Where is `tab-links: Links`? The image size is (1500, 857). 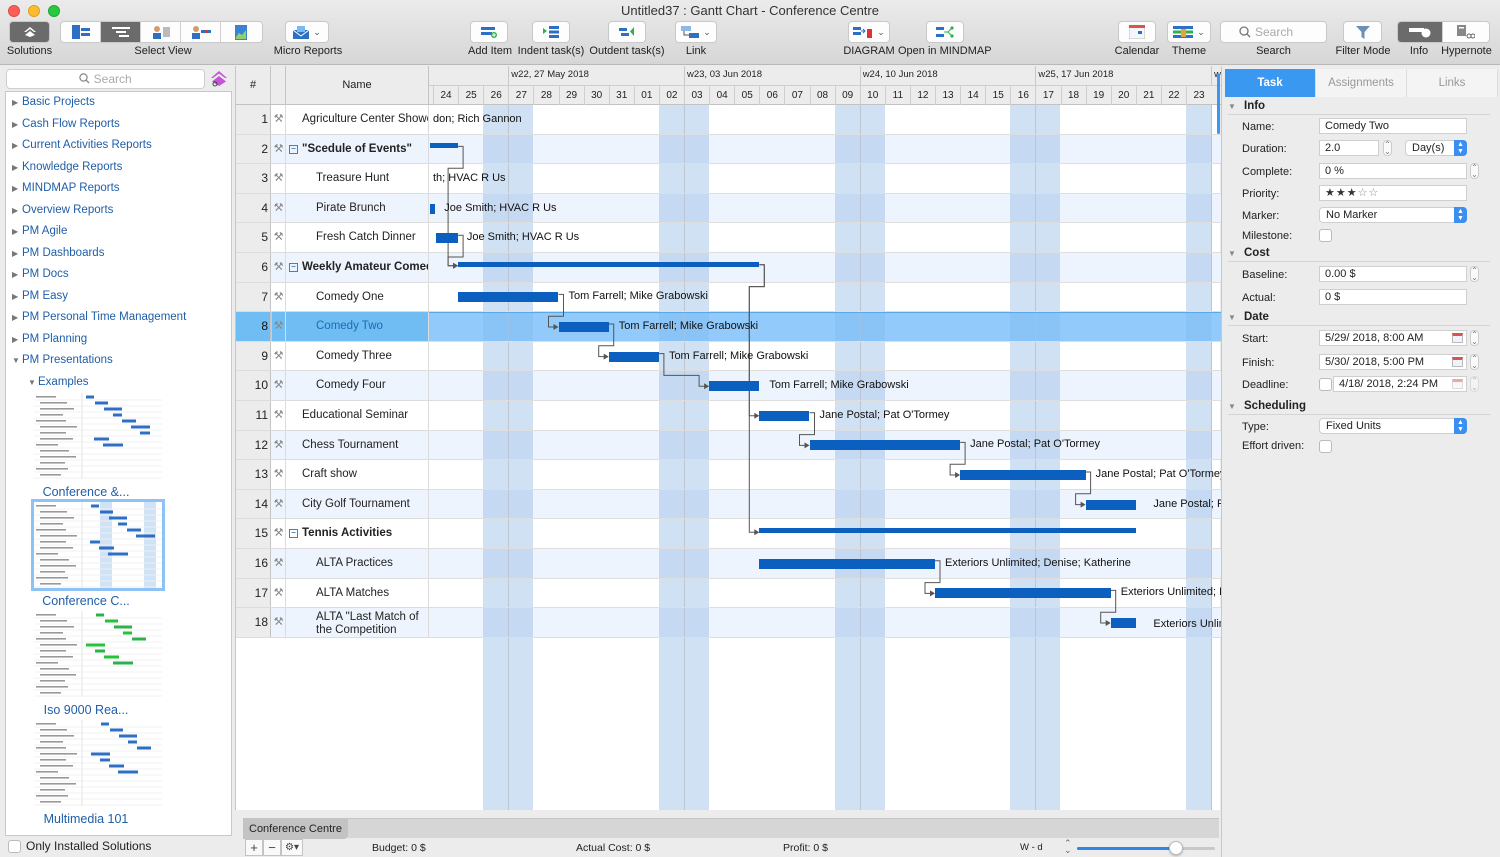
tab-links: Links is located at coordinates (1452, 83).